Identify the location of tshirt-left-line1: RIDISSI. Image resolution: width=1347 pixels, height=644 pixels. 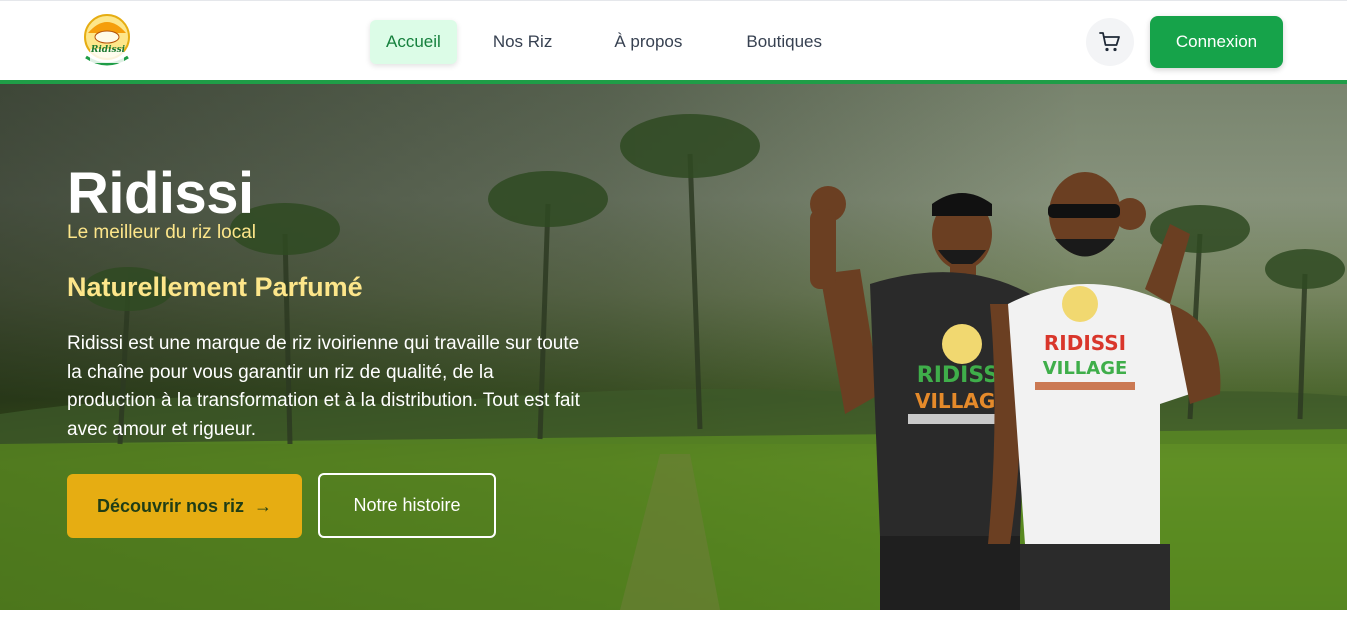
(962, 375).